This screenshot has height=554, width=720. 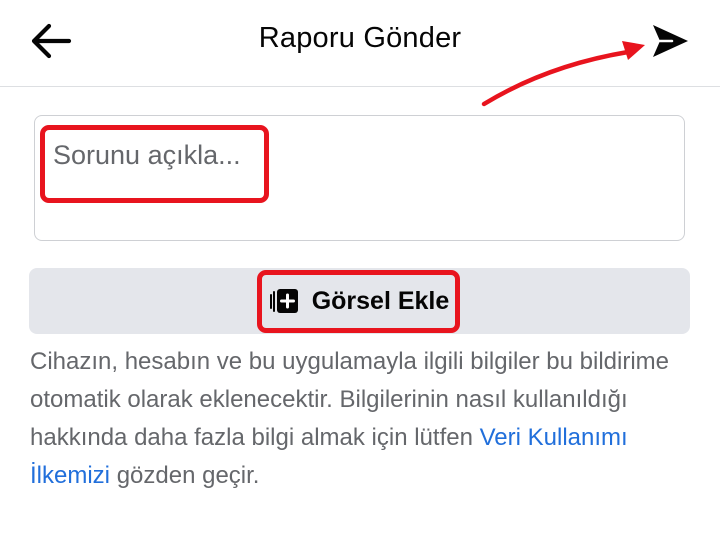 I want to click on info-text-end: gözden geçir., so click(x=188, y=475).